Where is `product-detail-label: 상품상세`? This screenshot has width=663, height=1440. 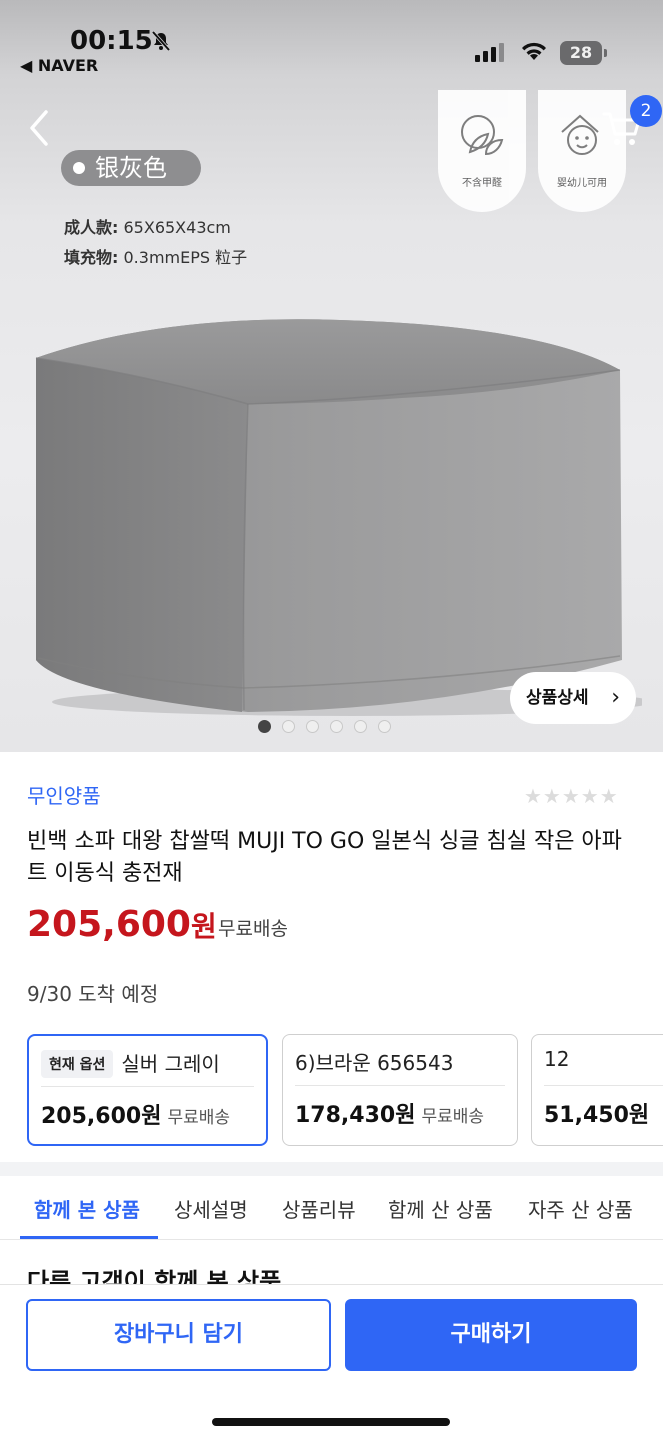 product-detail-label: 상품상세 is located at coordinates (557, 698).